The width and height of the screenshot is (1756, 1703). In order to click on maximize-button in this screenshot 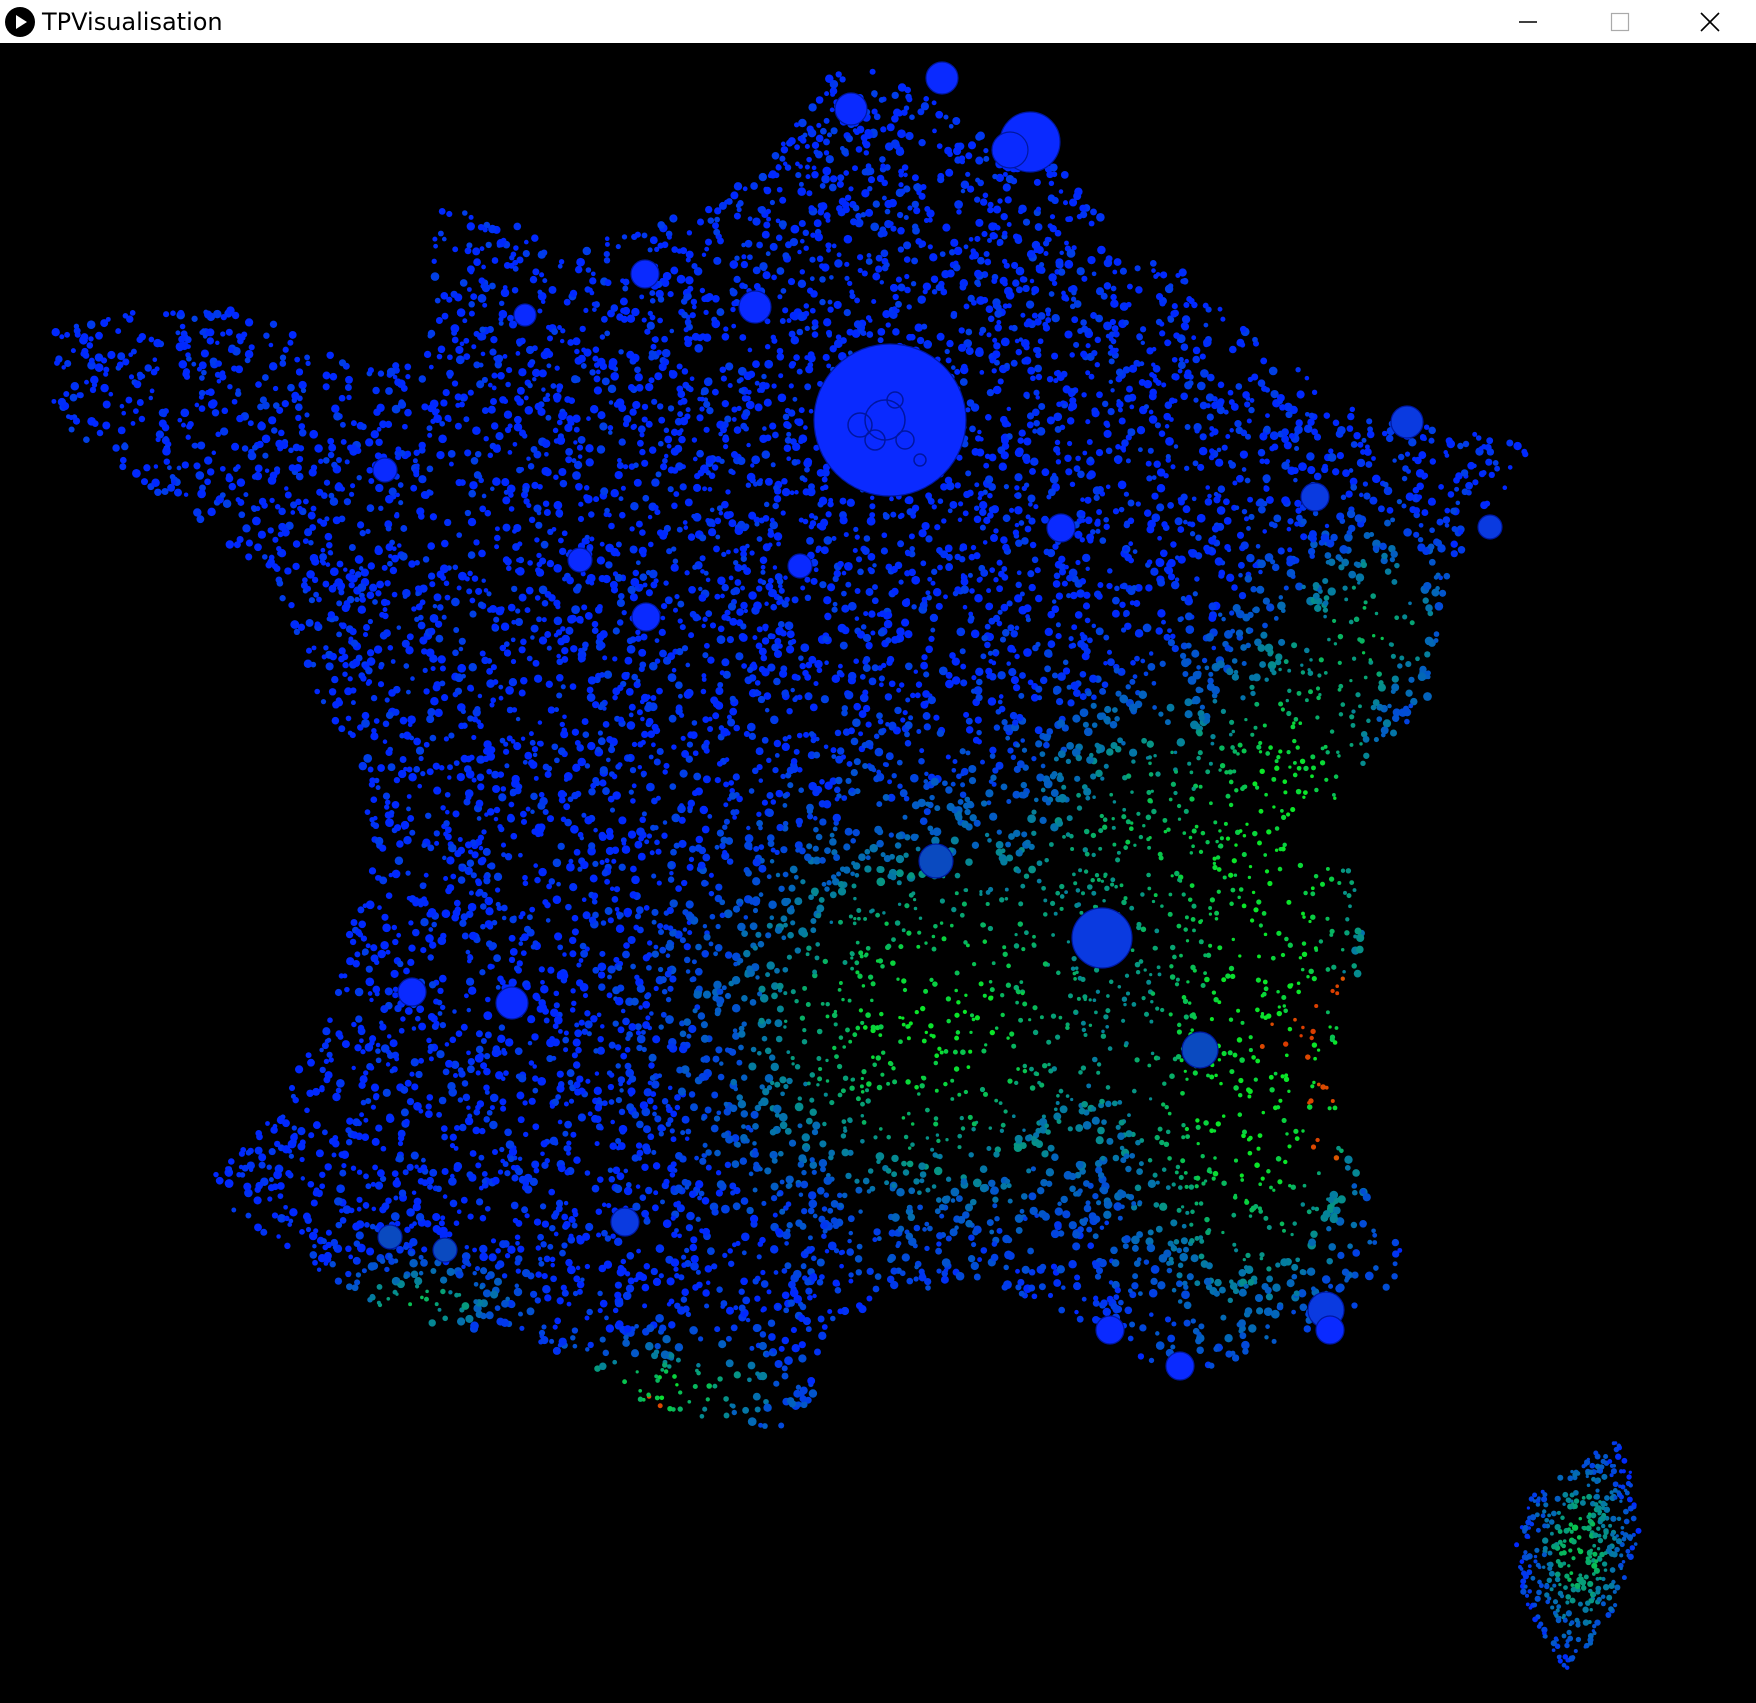, I will do `click(1620, 21)`.